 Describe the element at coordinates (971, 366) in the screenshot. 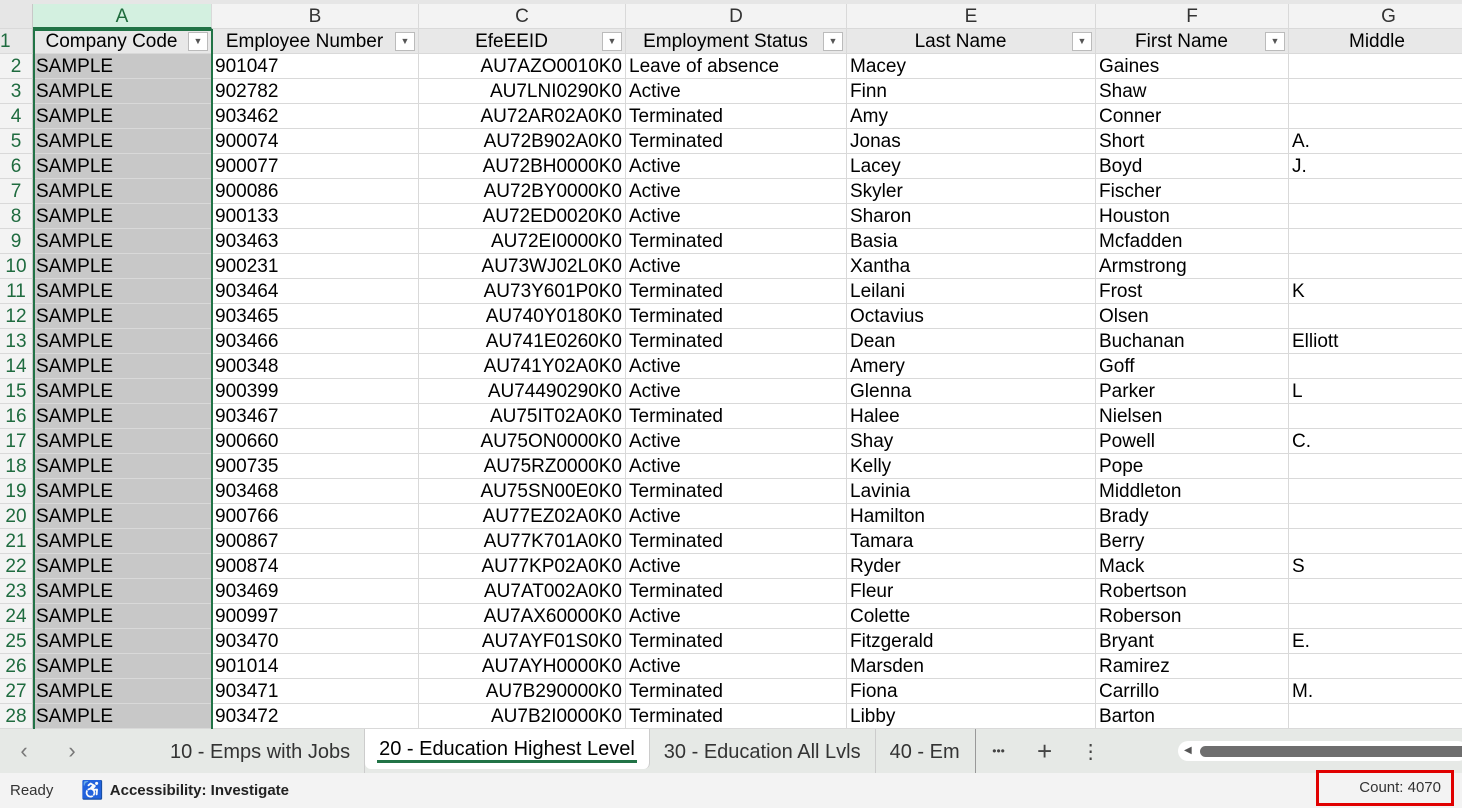

I see `cell-E: Amery` at that location.